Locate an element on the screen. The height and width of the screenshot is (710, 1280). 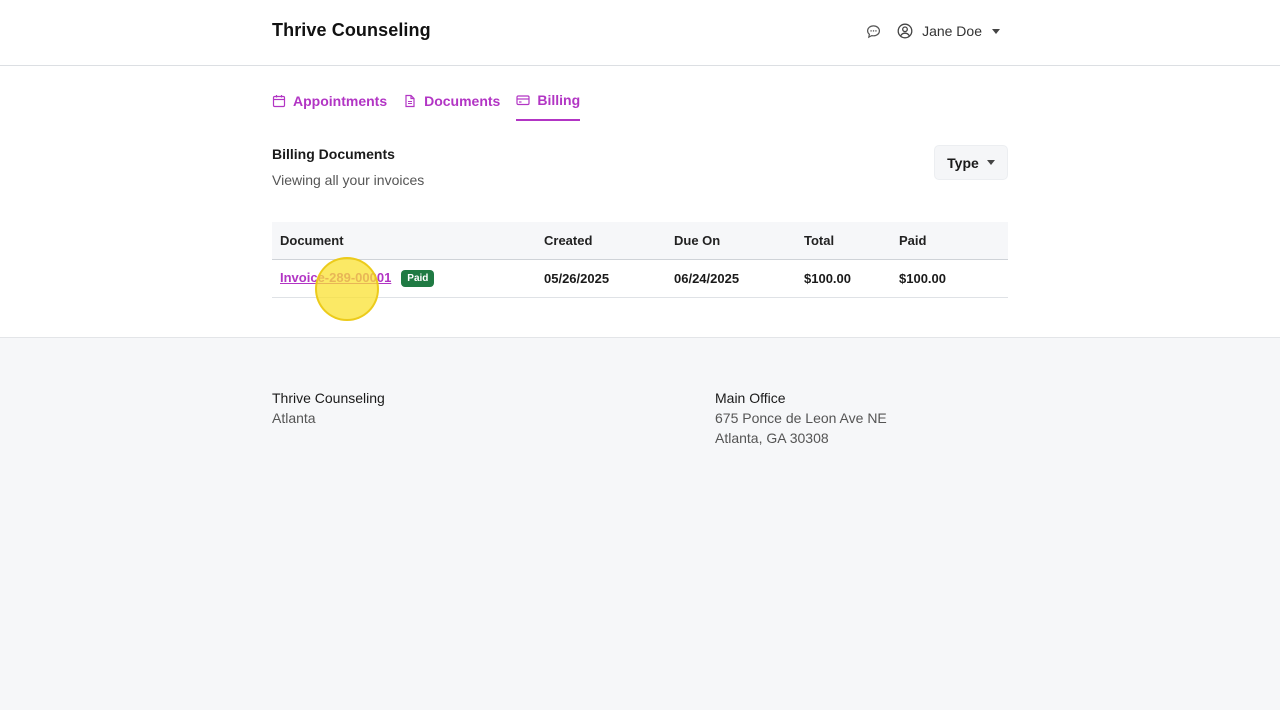
footer-practice-info: Thrive Counseling Atlanta is located at coordinates (328, 408).